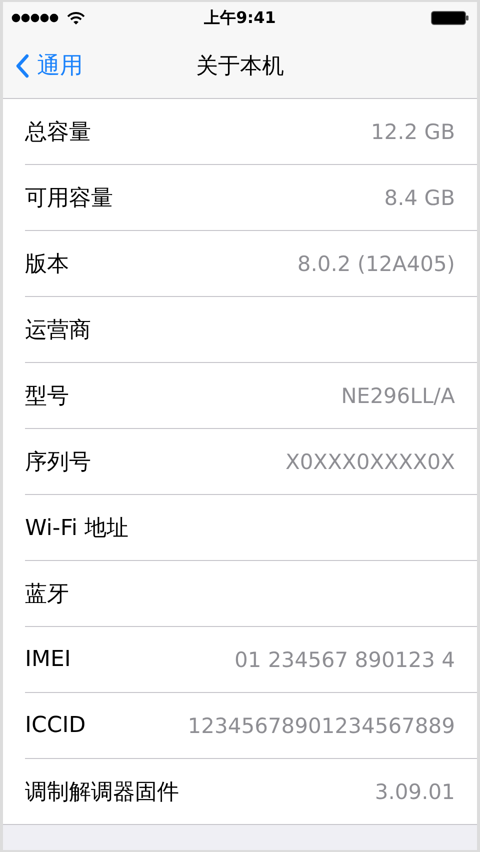 This screenshot has width=480, height=852. I want to click on row-label: 蓝牙, so click(47, 594).